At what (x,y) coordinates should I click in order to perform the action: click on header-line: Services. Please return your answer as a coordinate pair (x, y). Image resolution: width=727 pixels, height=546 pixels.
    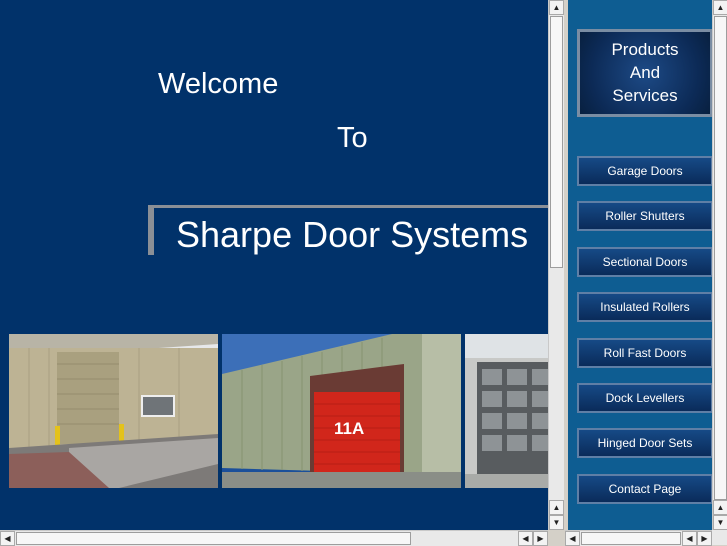
    Looking at the image, I should click on (645, 95).